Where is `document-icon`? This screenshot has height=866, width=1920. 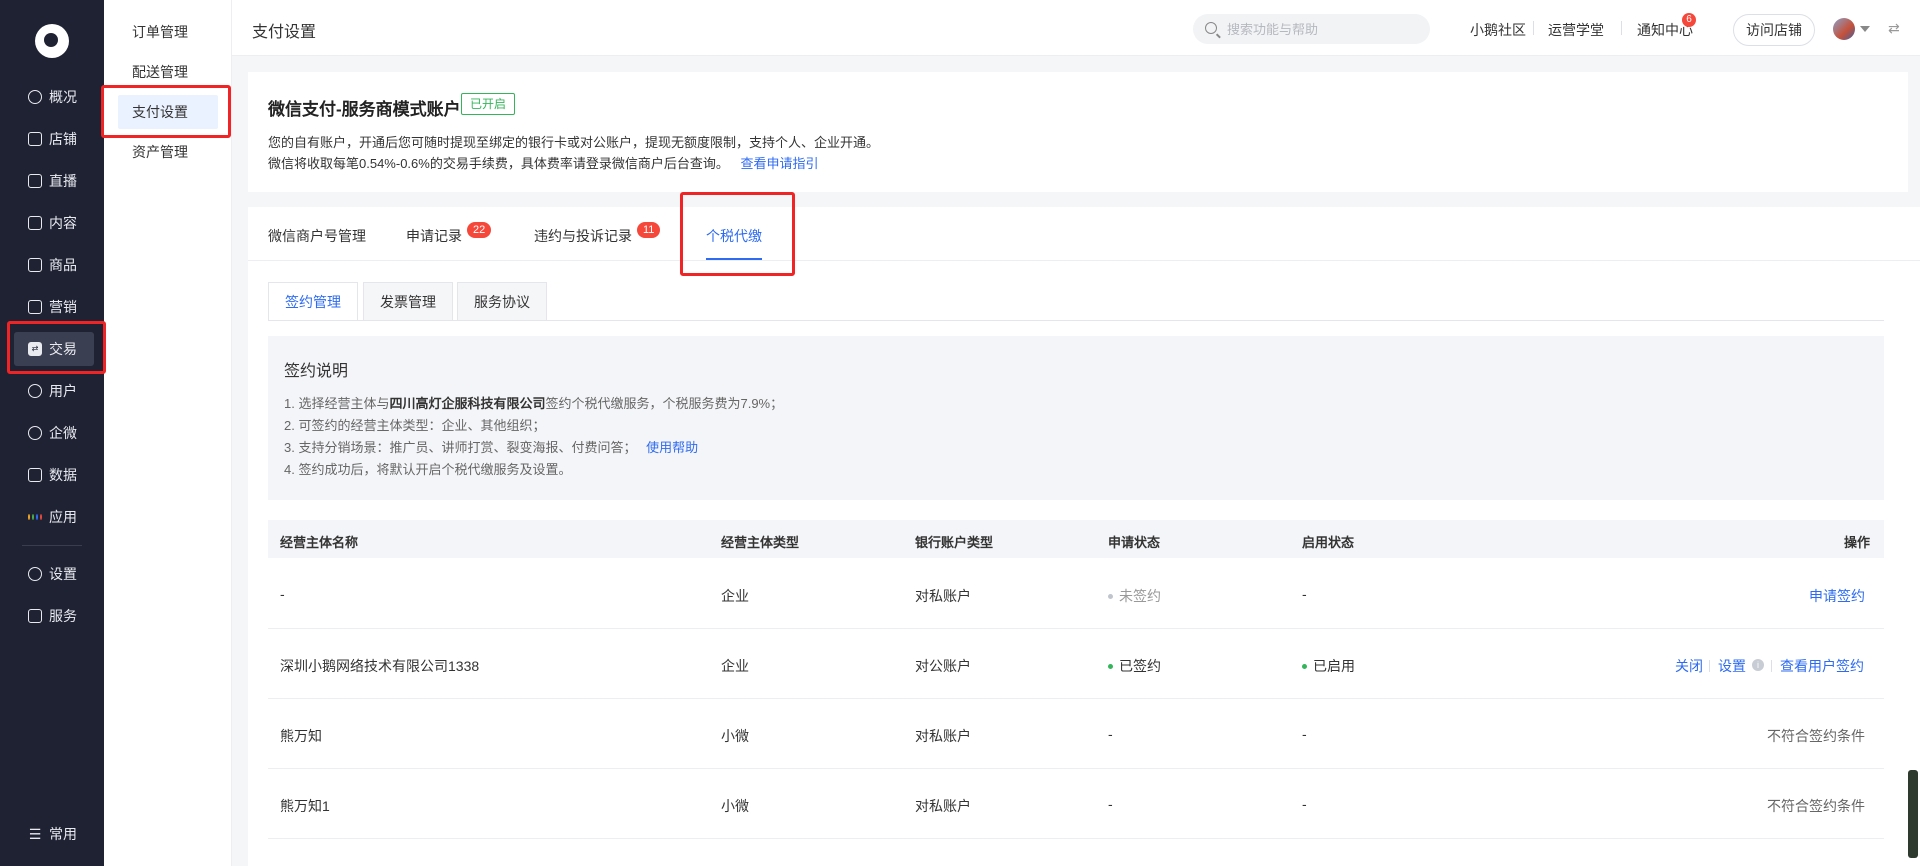 document-icon is located at coordinates (35, 223).